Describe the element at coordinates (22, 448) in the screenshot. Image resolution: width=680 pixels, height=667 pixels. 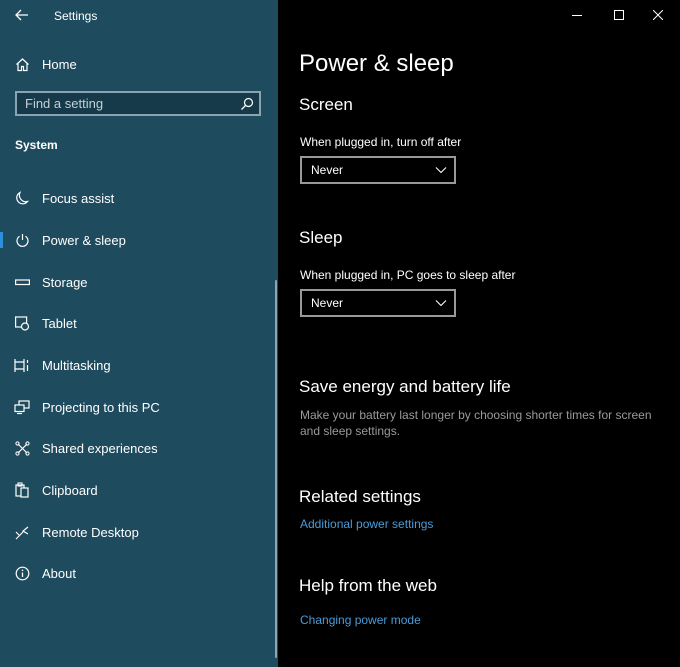
I see `shared-icon` at that location.